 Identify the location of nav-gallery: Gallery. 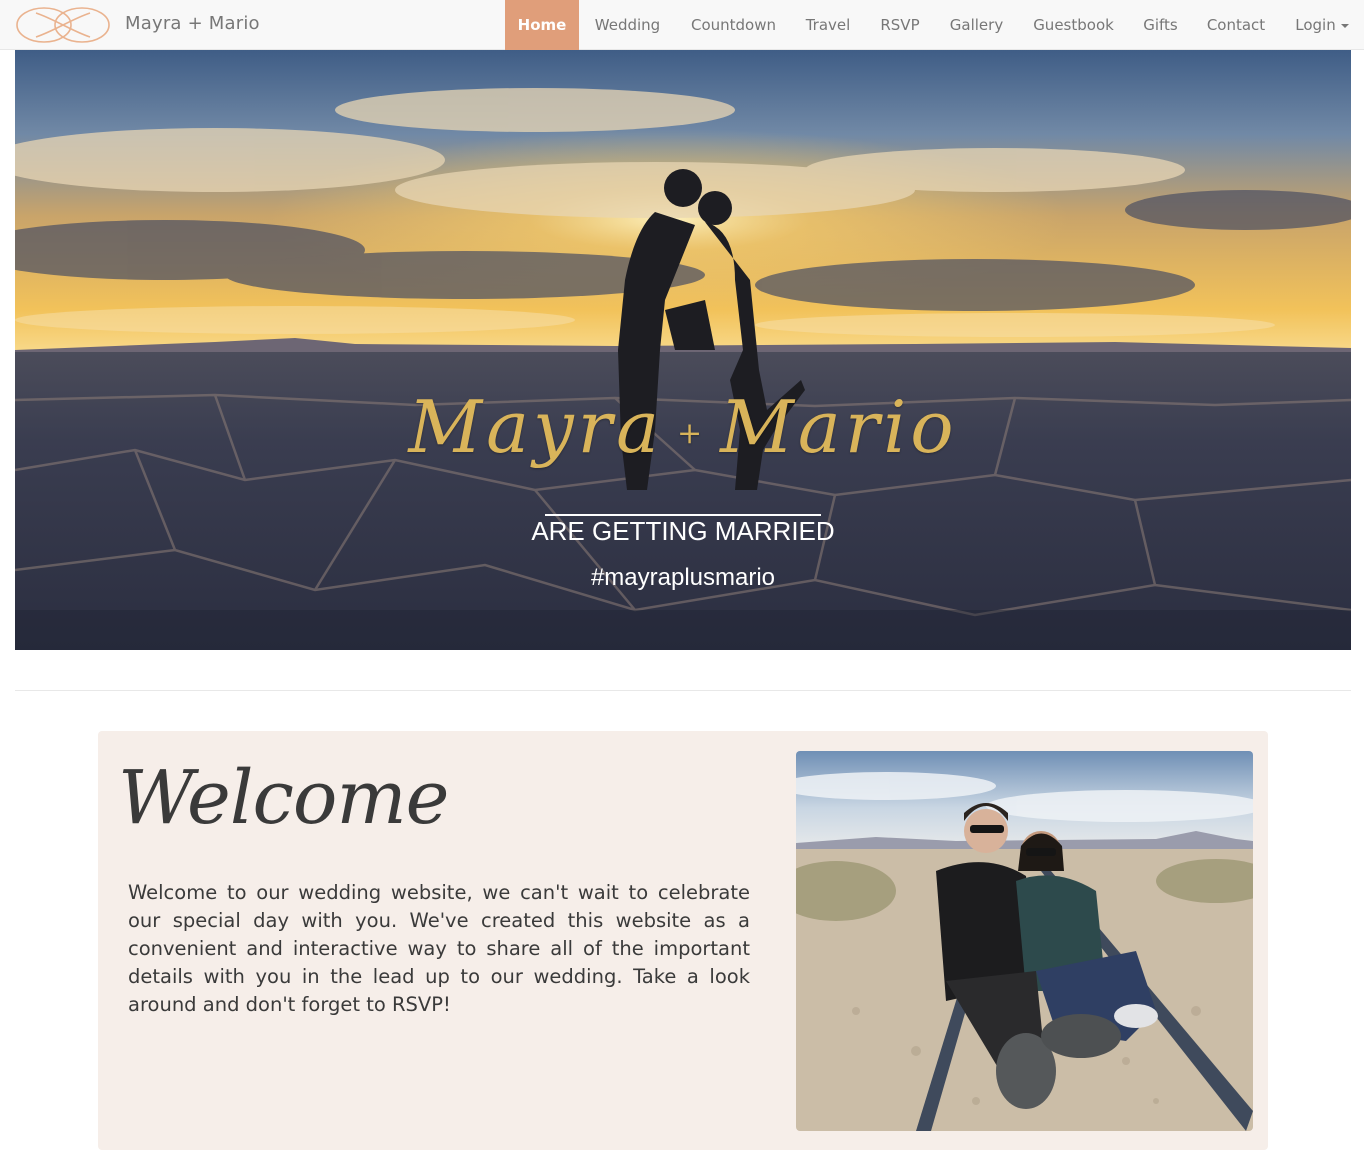
(976, 25).